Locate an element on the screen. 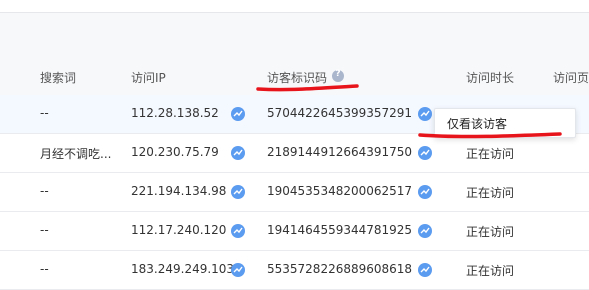  header-search-term: 搜索词 is located at coordinates (58, 78).